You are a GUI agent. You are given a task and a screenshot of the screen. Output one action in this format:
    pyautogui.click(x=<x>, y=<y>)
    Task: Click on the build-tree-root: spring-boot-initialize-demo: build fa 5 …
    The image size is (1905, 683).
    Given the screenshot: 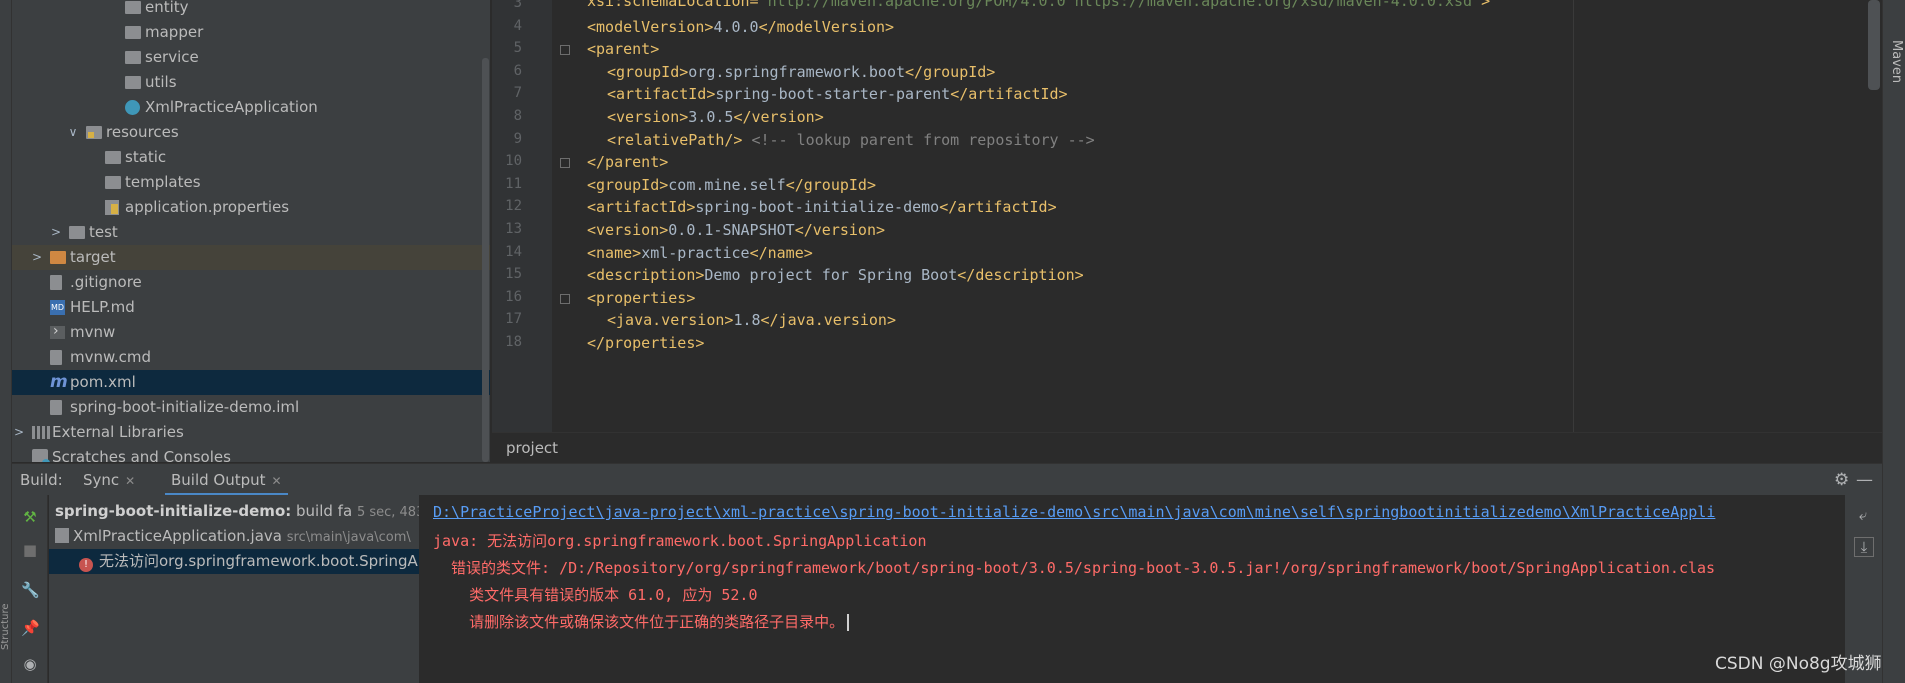 What is the action you would take?
    pyautogui.click(x=234, y=511)
    